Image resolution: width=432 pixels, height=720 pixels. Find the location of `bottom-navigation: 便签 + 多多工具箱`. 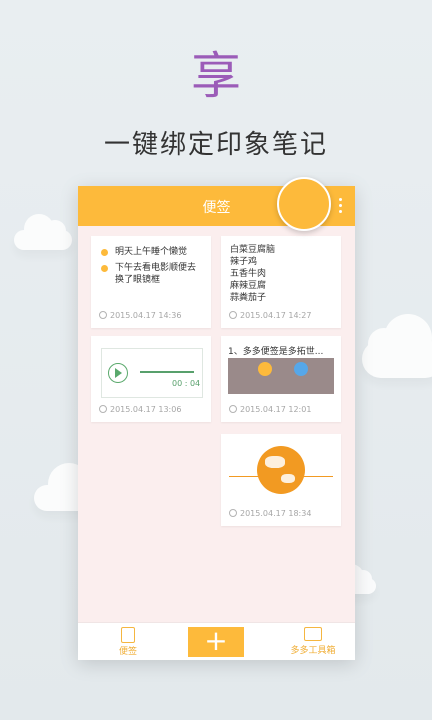

bottom-navigation: 便签 + 多多工具箱 is located at coordinates (216, 641).